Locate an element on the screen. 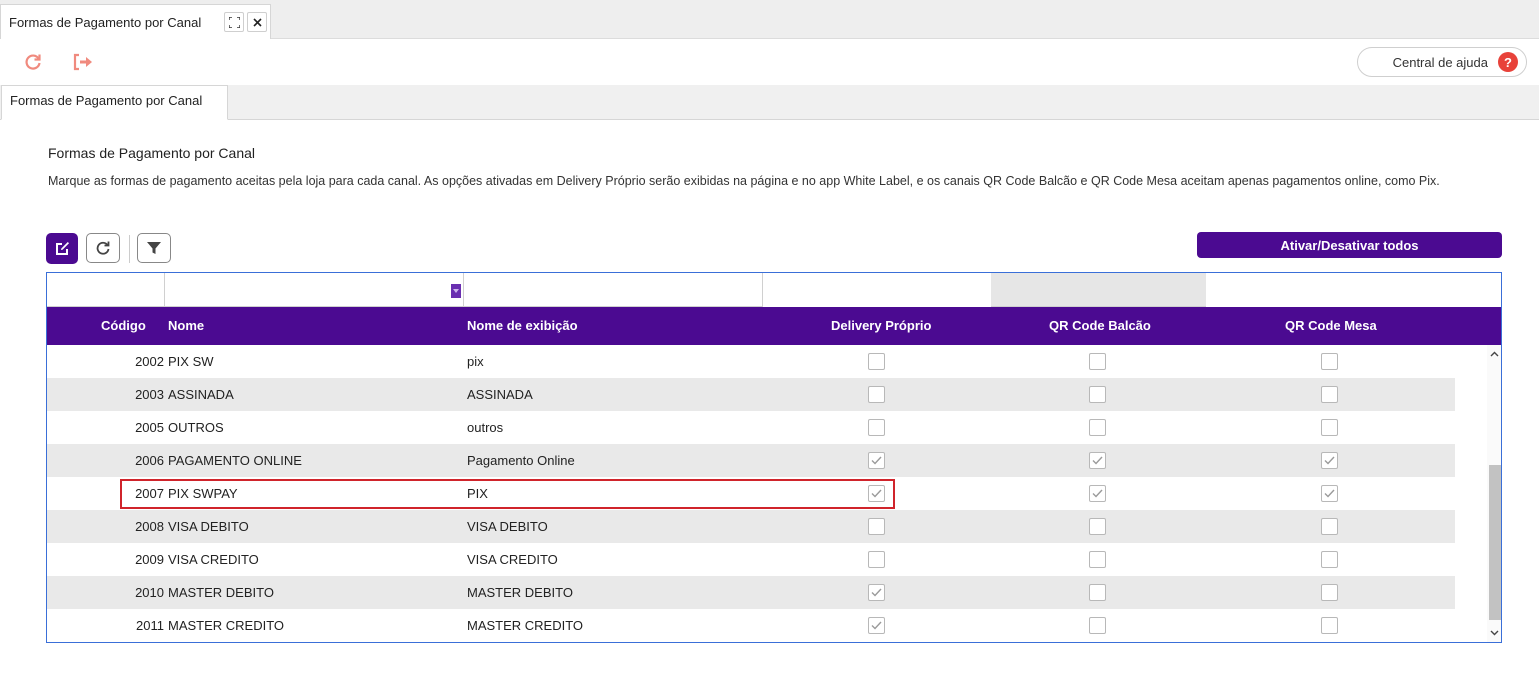 This screenshot has height=687, width=1539. cell-name: PIX SW is located at coordinates (191, 361).